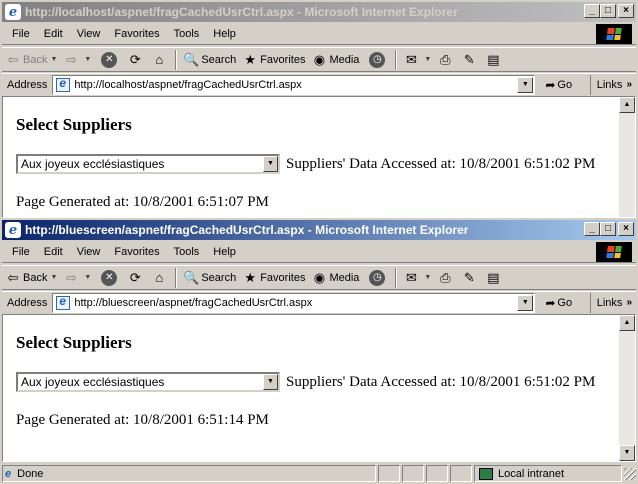  What do you see at coordinates (283, 59) in the screenshot?
I see `favorites-label: Favorites` at bounding box center [283, 59].